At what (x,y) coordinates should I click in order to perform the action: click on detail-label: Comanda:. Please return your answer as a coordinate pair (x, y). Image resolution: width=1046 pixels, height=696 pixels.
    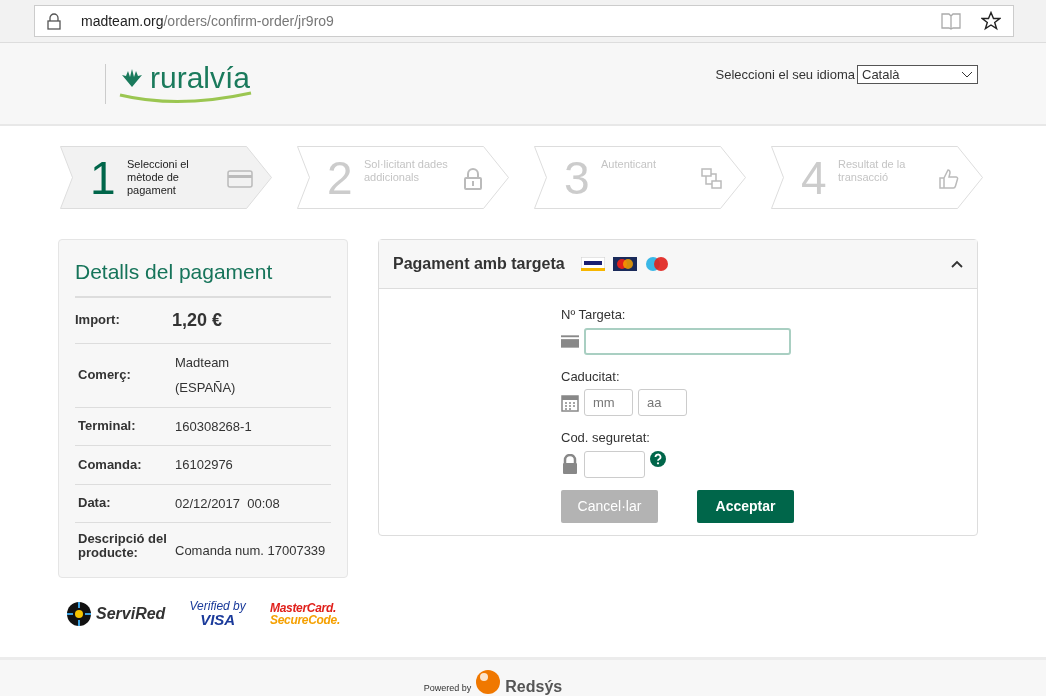
    Looking at the image, I should click on (110, 464).